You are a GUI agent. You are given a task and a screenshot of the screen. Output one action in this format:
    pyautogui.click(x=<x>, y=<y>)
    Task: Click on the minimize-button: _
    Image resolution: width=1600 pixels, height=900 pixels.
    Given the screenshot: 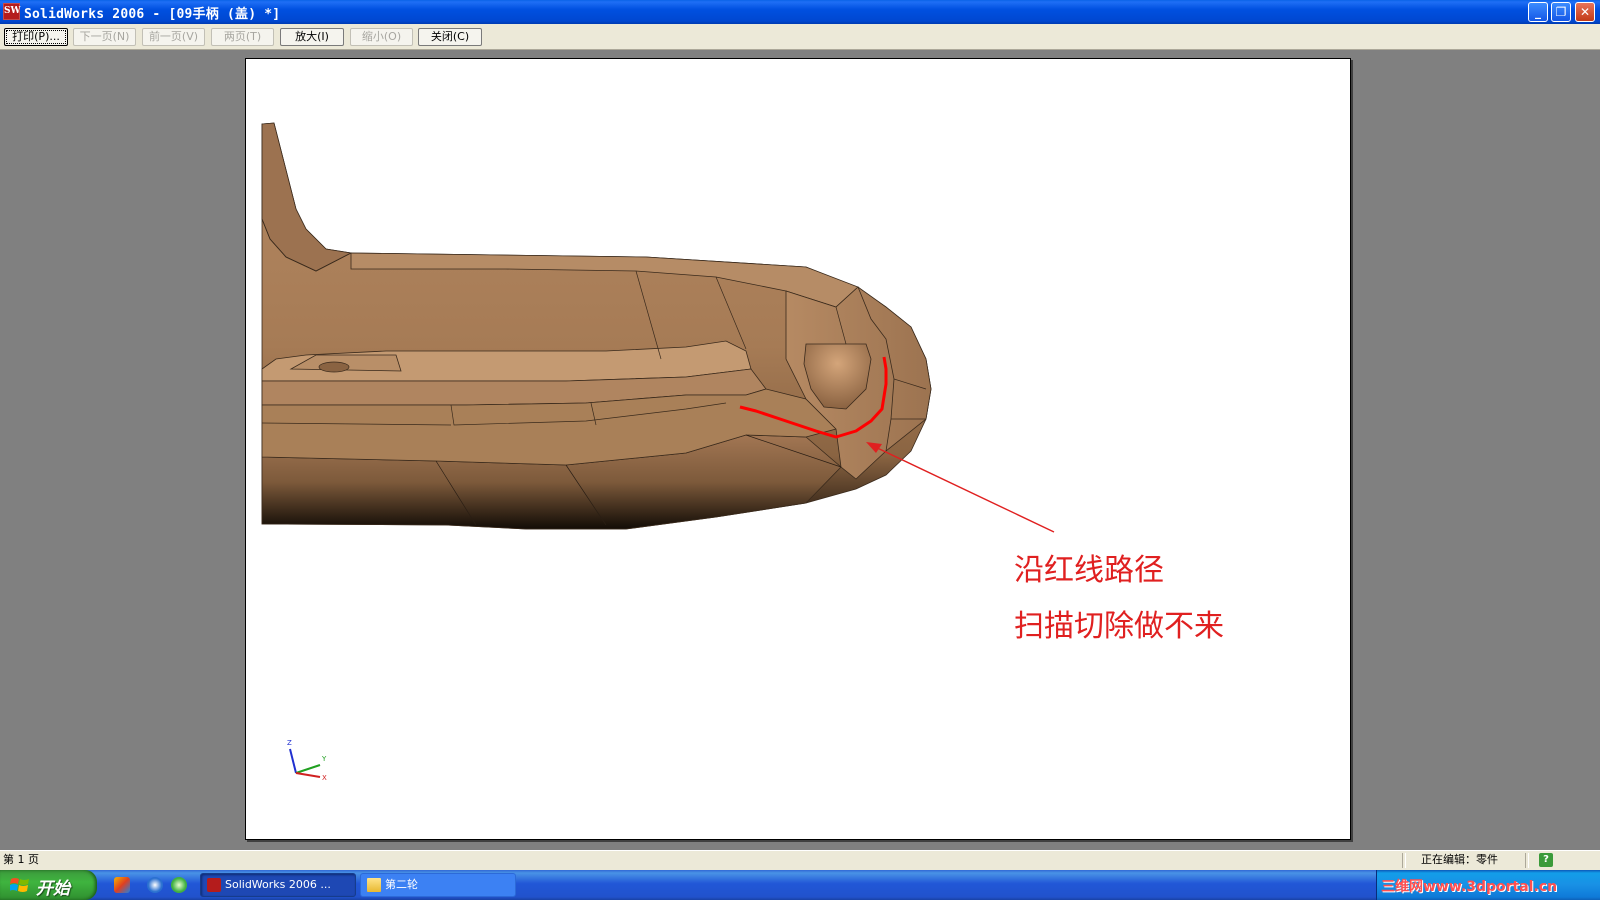 What is the action you would take?
    pyautogui.click(x=1538, y=12)
    